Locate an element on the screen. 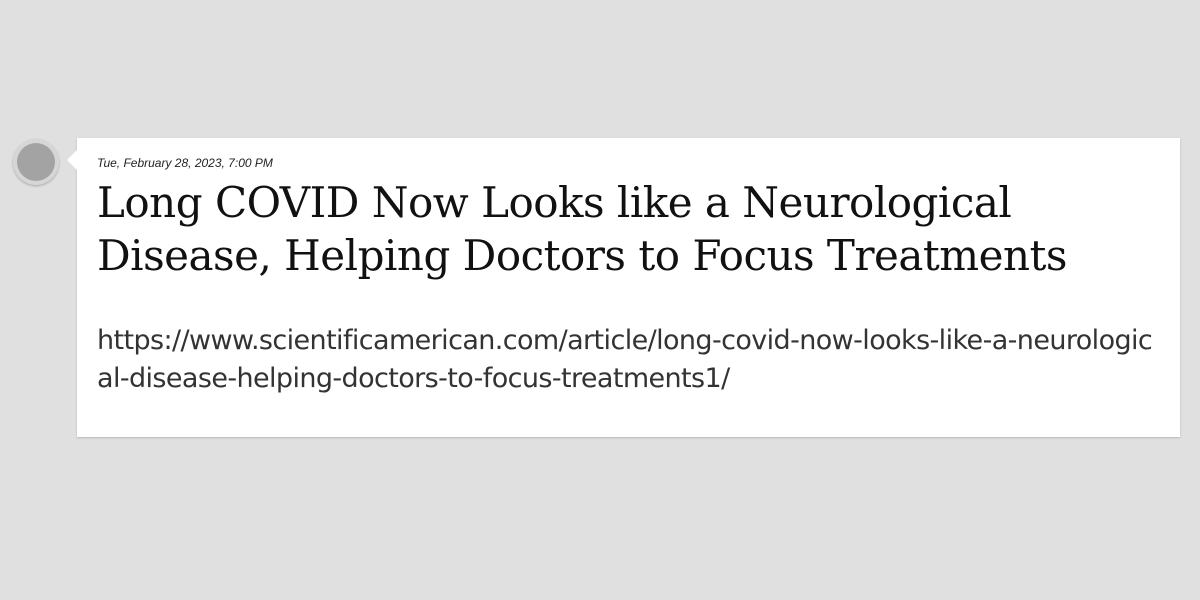  timeline-dot-icon is located at coordinates (36, 162).